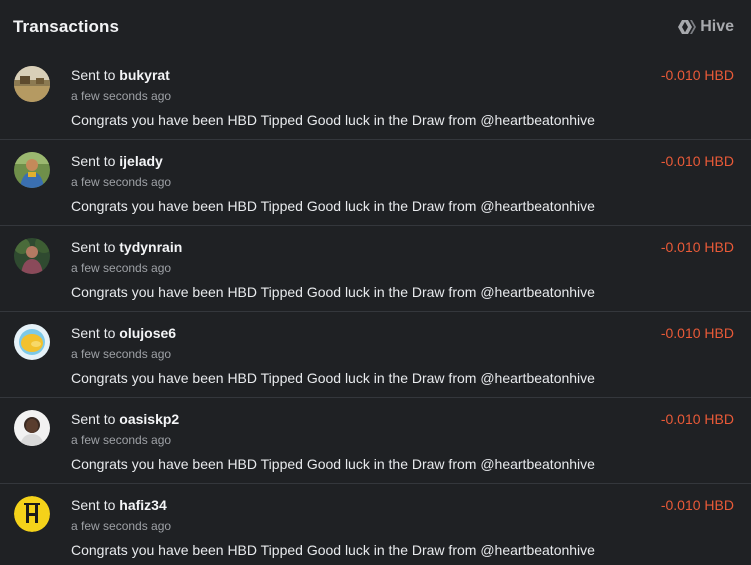  What do you see at coordinates (147, 333) in the screenshot?
I see `recipient-link: olujose6` at bounding box center [147, 333].